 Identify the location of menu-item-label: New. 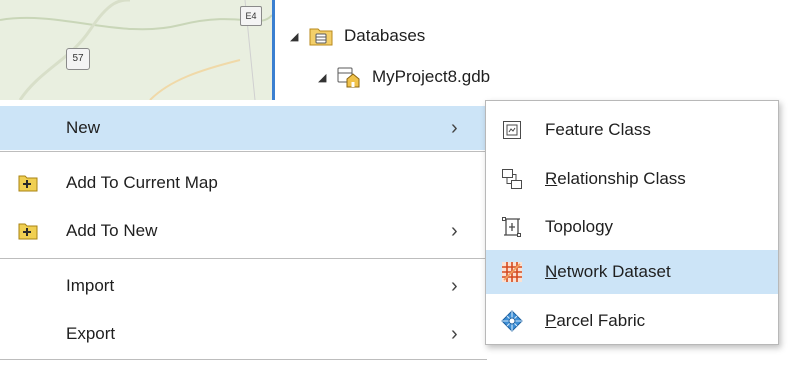
(83, 127).